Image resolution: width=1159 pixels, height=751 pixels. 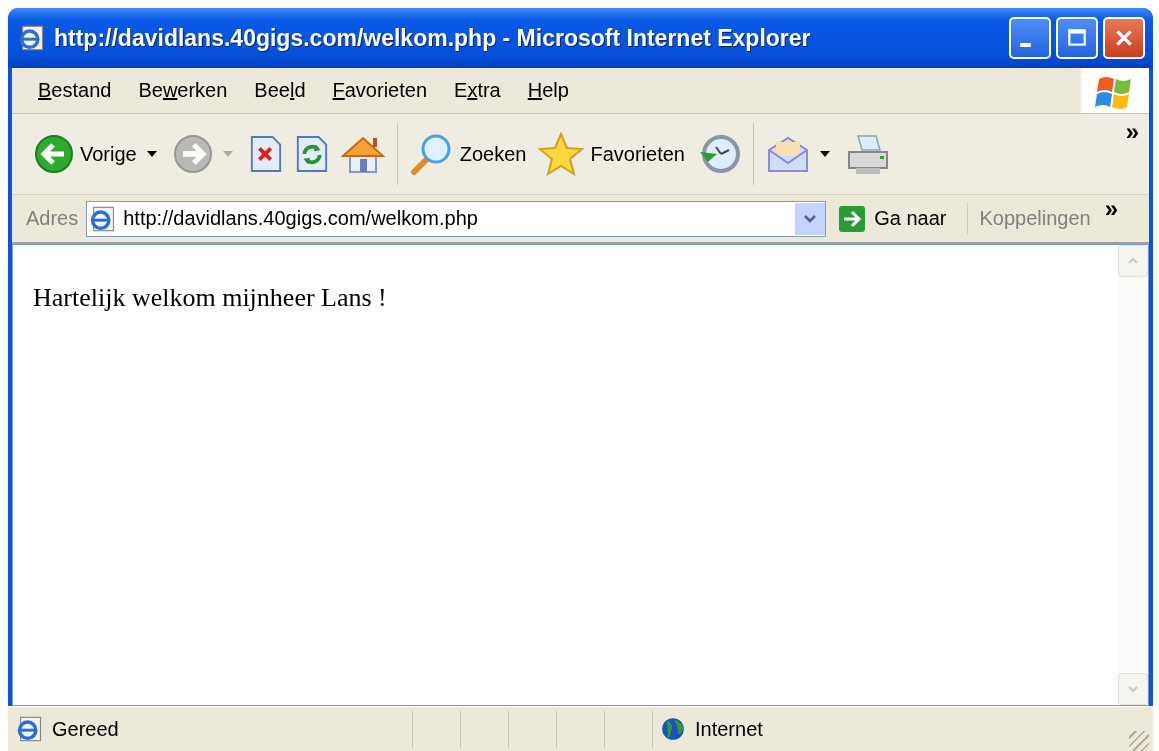 I want to click on home-icon, so click(x=362, y=154).